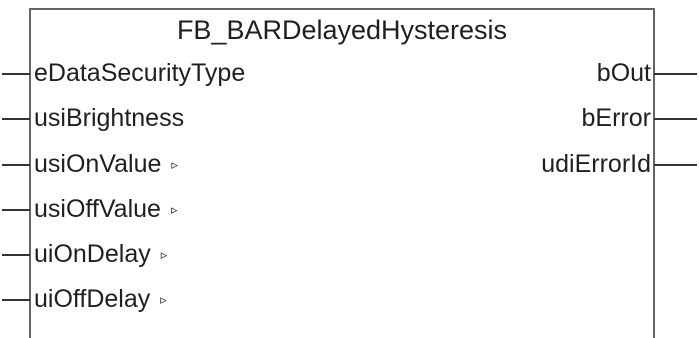 Image resolution: width=699 pixels, height=338 pixels. What do you see at coordinates (675, 165) in the screenshot?
I see `output-pin-line-udierrorid` at bounding box center [675, 165].